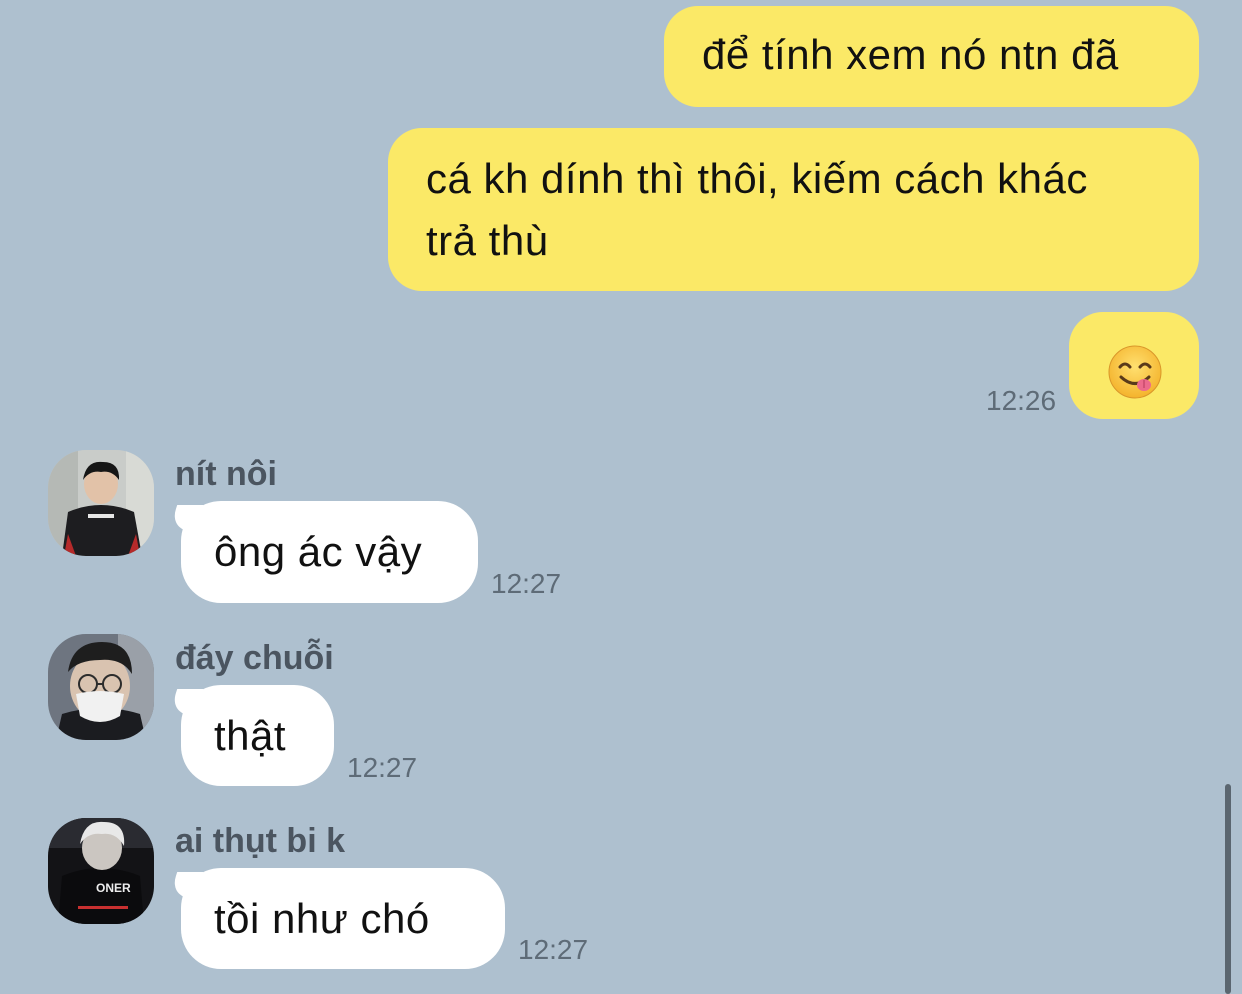 The height and width of the screenshot is (994, 1242). What do you see at coordinates (322, 918) in the screenshot?
I see `message-text: tồi như chó` at bounding box center [322, 918].